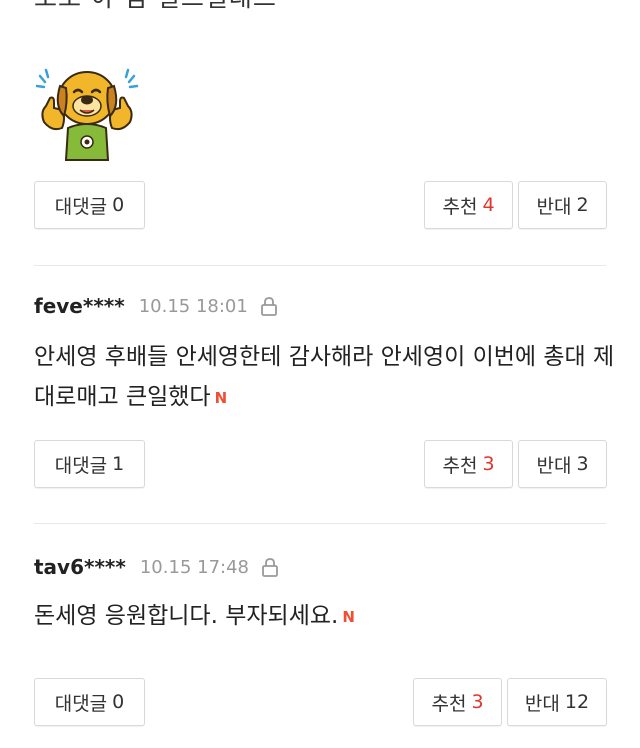  I want to click on thumbs-up-dog-emoticon, so click(87, 114).